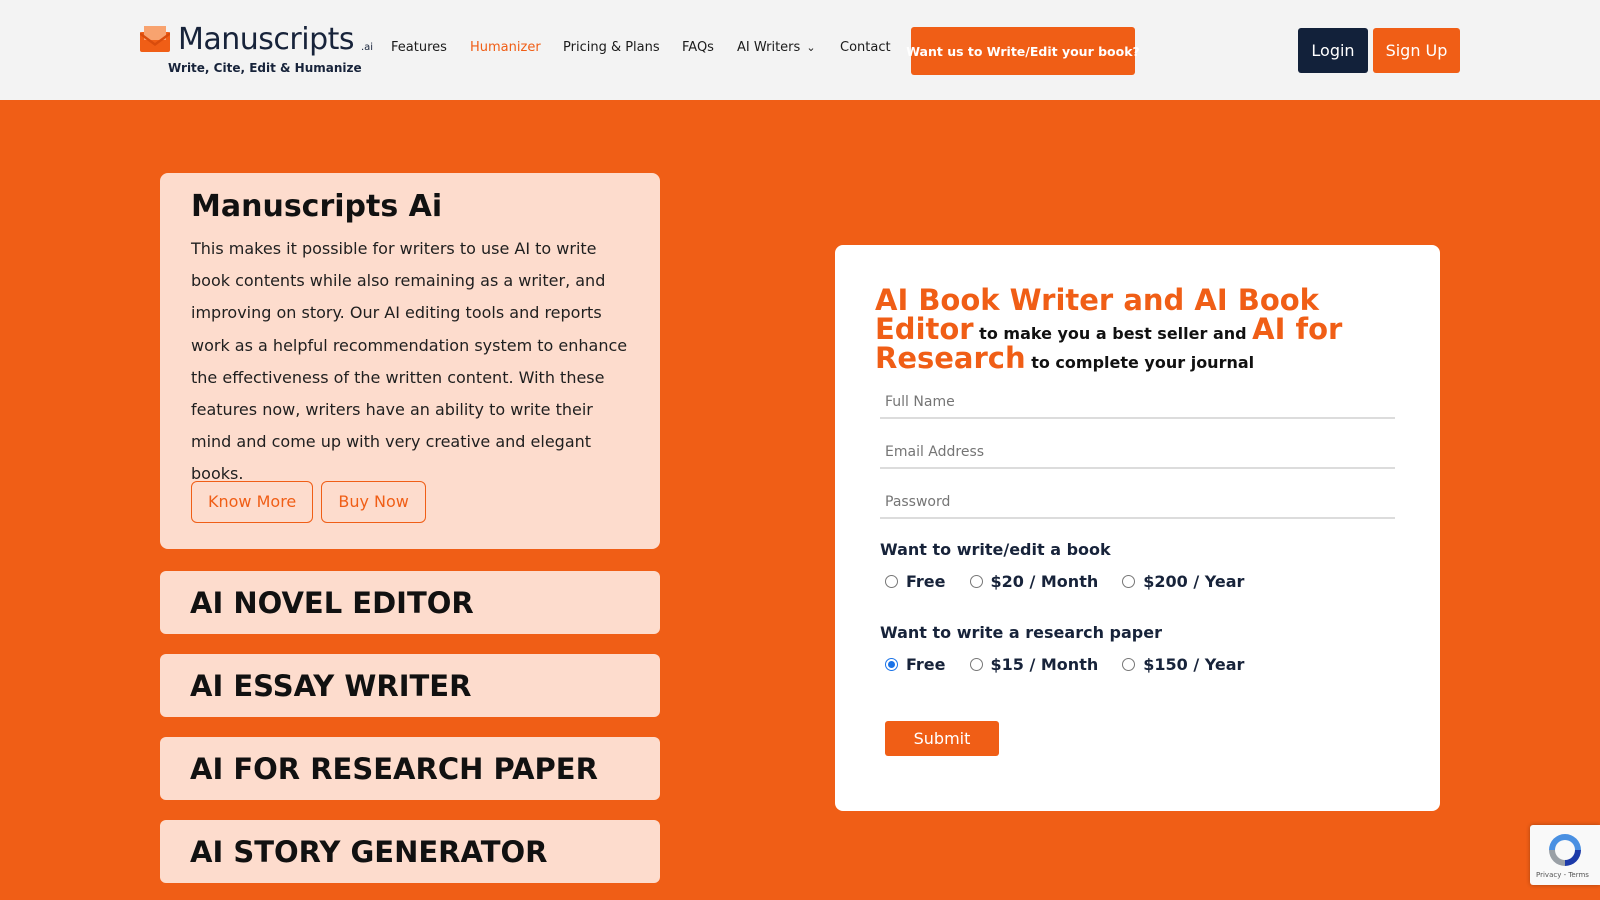  I want to click on recaptcha-badge: Privacy - Terms, so click(1565, 855).